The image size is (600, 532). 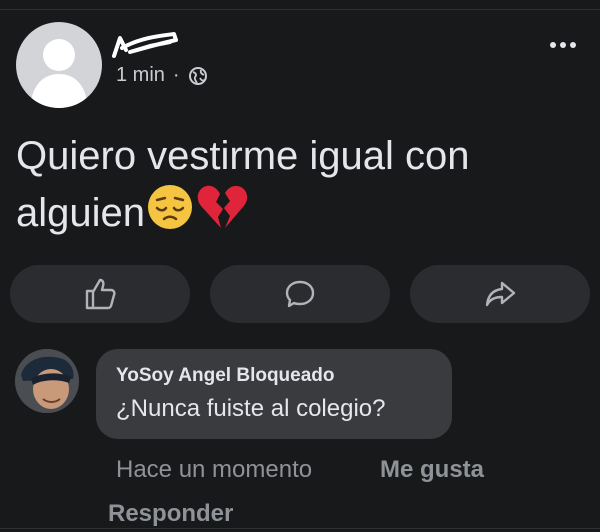 I want to click on post-actions, so click(x=300, y=294).